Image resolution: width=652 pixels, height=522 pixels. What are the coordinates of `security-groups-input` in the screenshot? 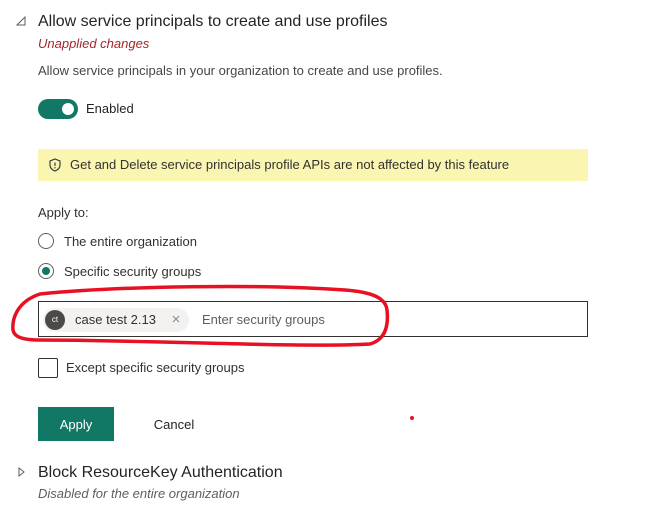 It's located at (387, 319).